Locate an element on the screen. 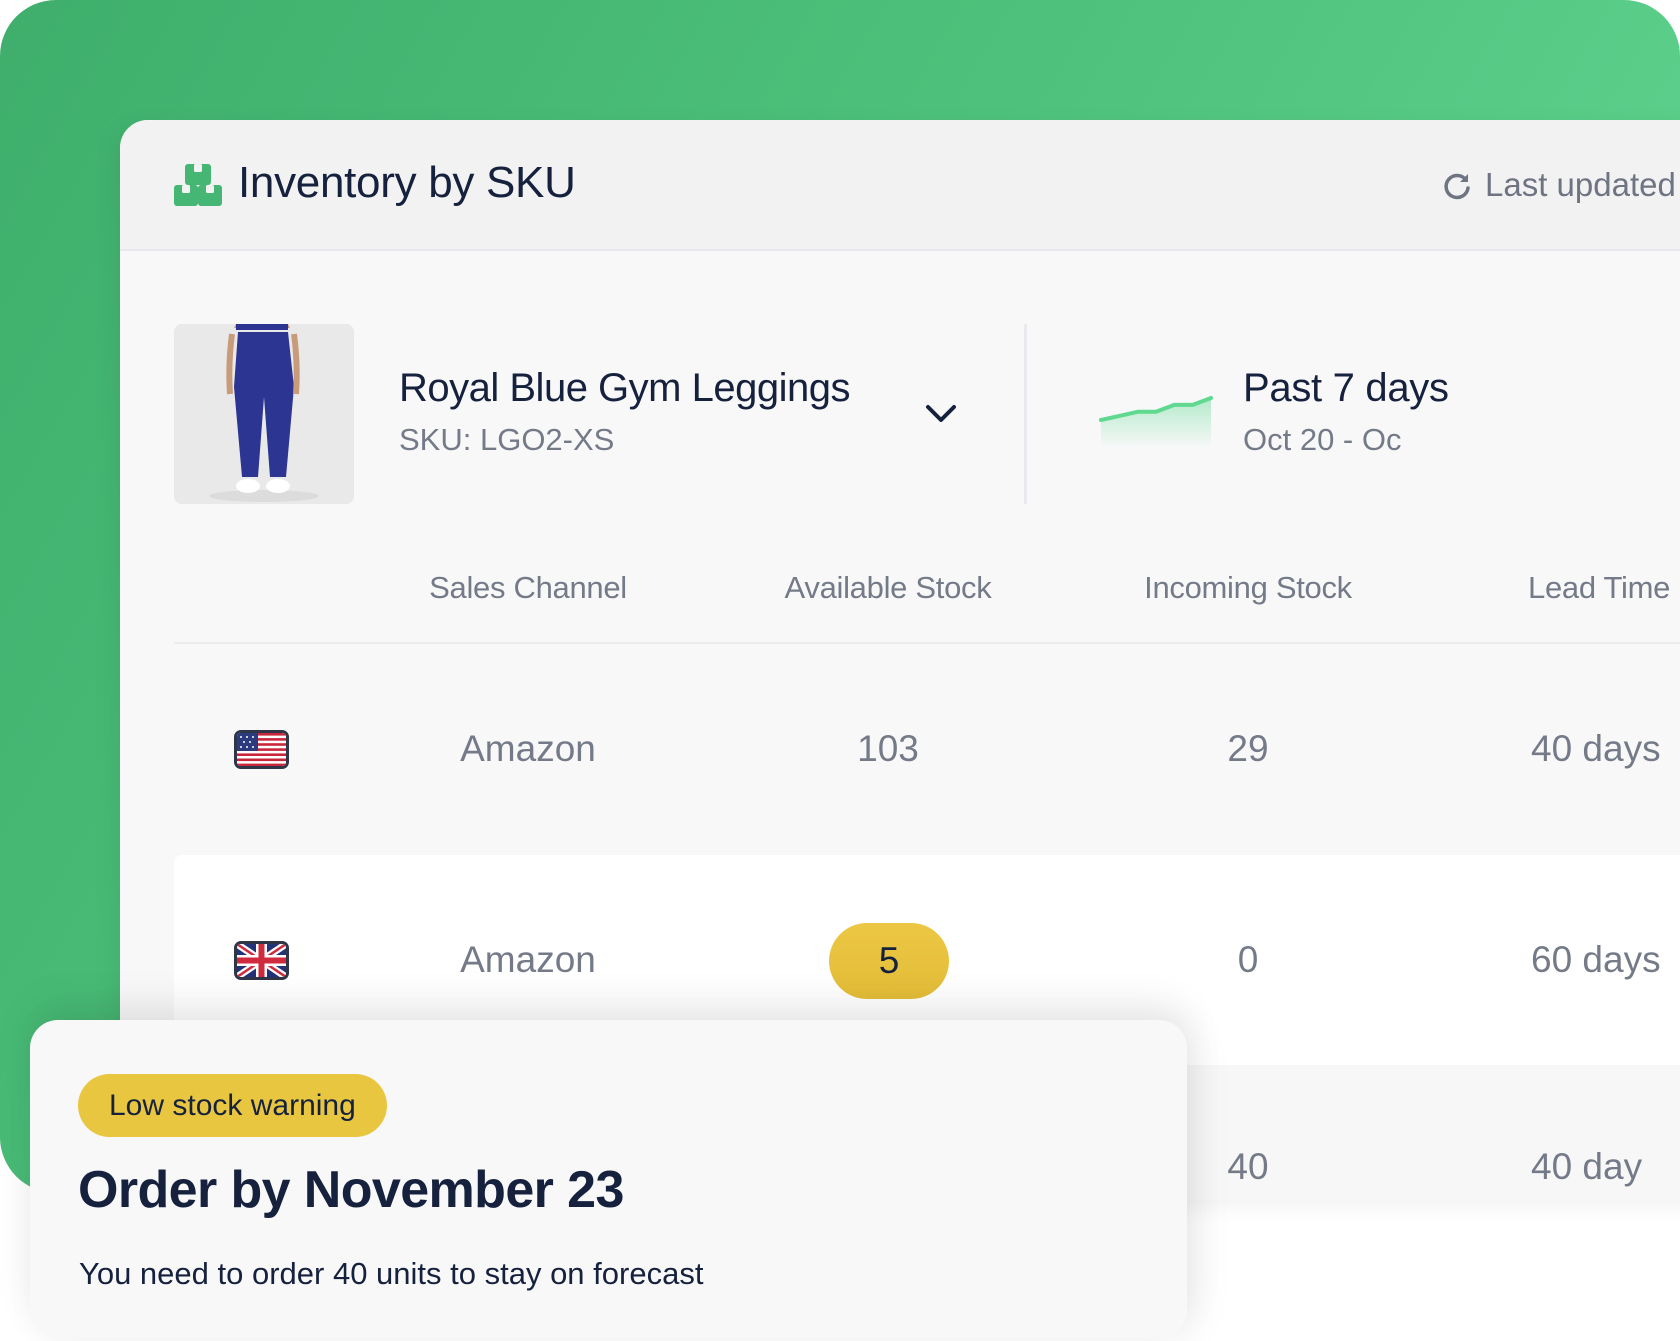 Image resolution: width=1680 pixels, height=1341 pixels. column-header-available-stock: Available Stock is located at coordinates (888, 588).